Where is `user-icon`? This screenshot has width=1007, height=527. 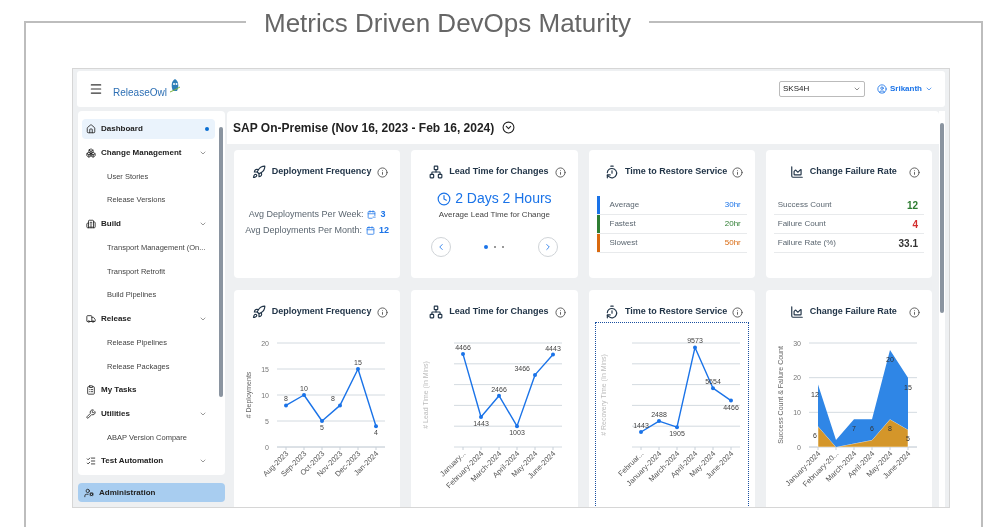 user-icon is located at coordinates (882, 89).